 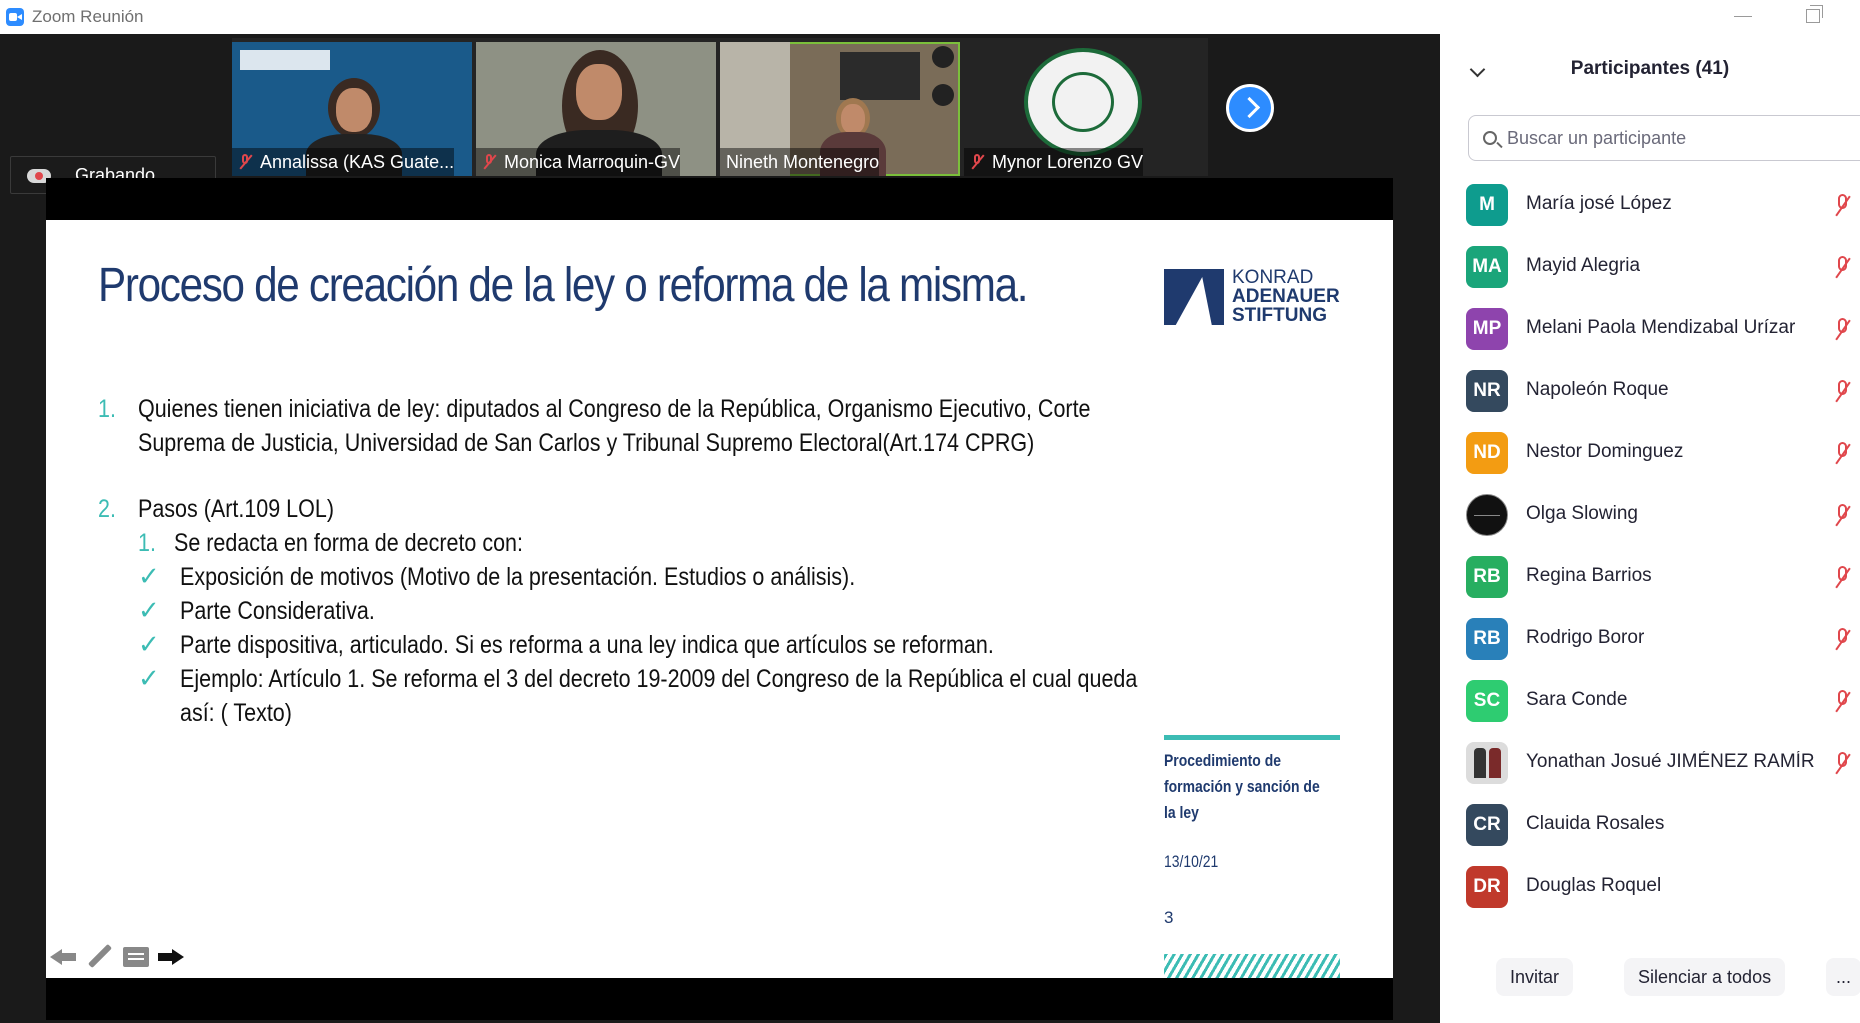 I want to click on participant-row: M María josé López, so click(x=1650, y=205).